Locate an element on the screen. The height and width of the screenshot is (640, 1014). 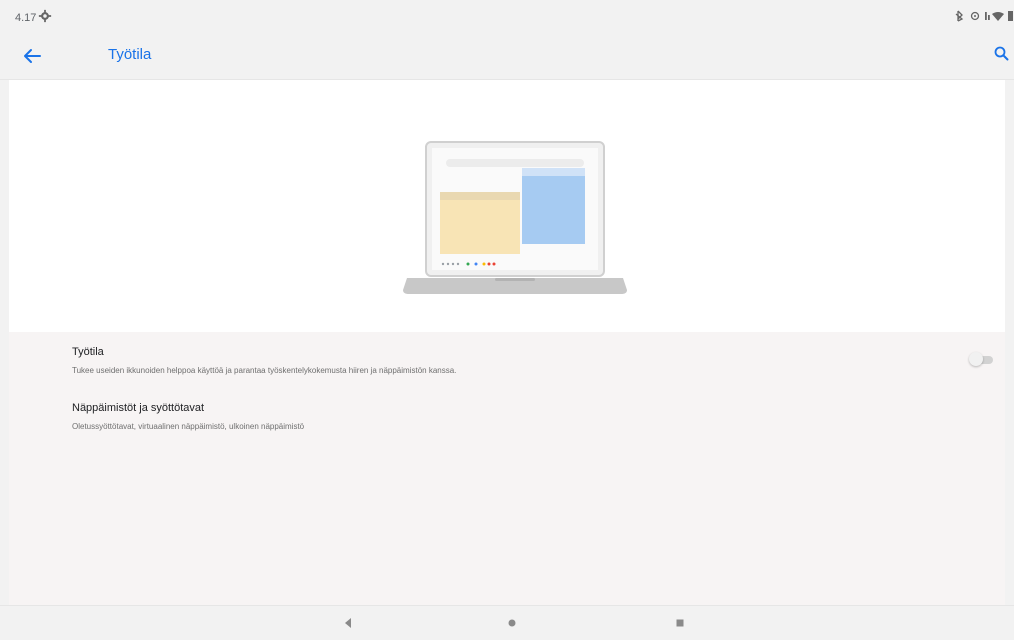
location-icon is located at coordinates (975, 16).